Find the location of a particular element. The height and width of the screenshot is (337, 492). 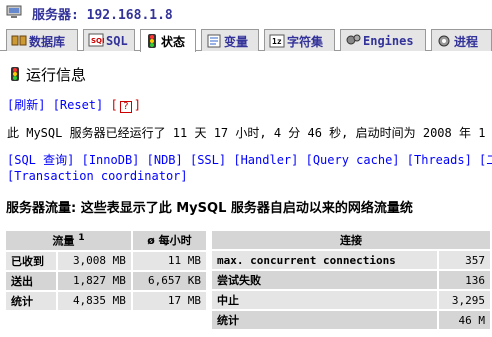

page-title-text: 运行信息 is located at coordinates (56, 75).